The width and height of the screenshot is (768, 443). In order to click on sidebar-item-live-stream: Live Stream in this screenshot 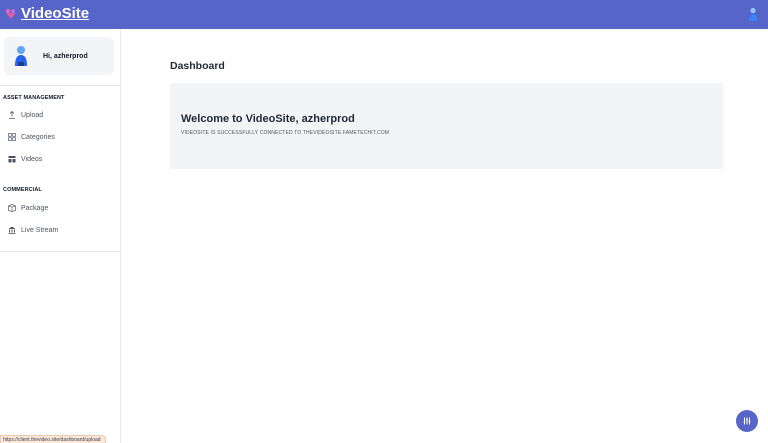, I will do `click(33, 230)`.